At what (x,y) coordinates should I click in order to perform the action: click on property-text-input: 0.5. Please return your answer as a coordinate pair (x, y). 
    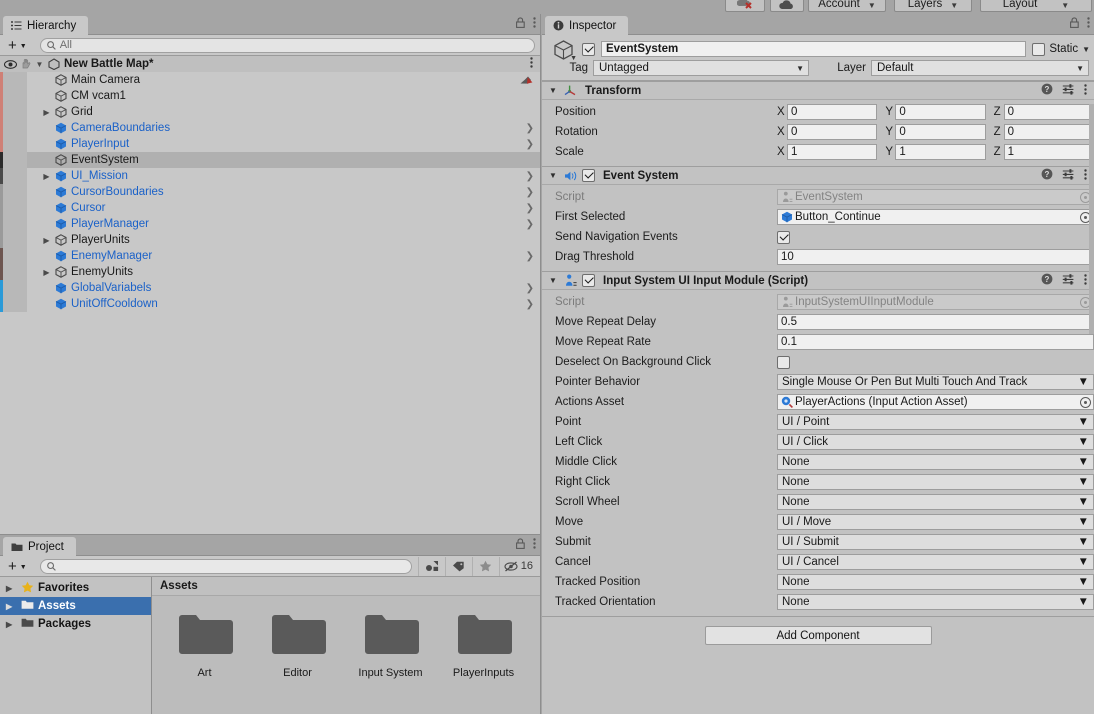
    Looking at the image, I should click on (935, 322).